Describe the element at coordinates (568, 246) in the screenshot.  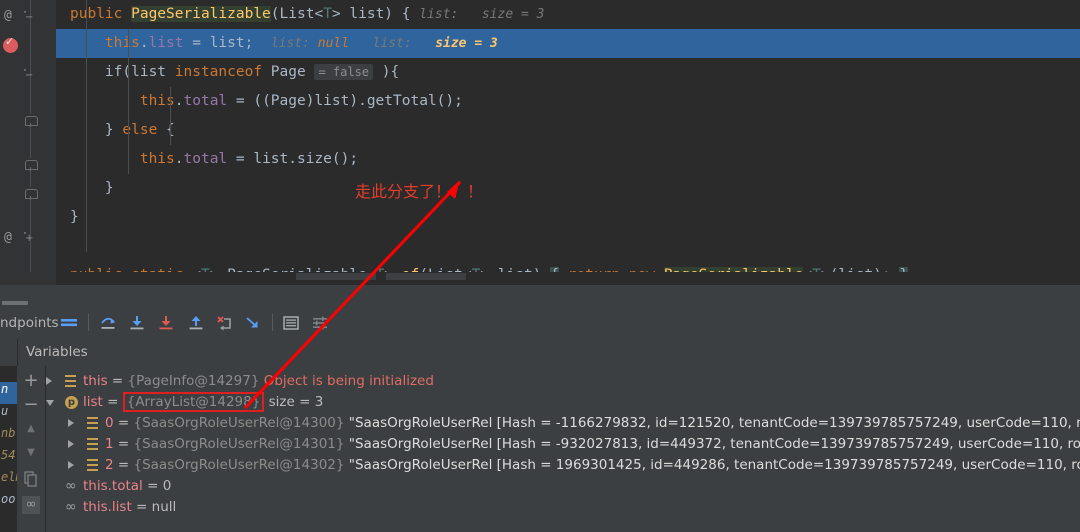
I see `code-line` at that location.